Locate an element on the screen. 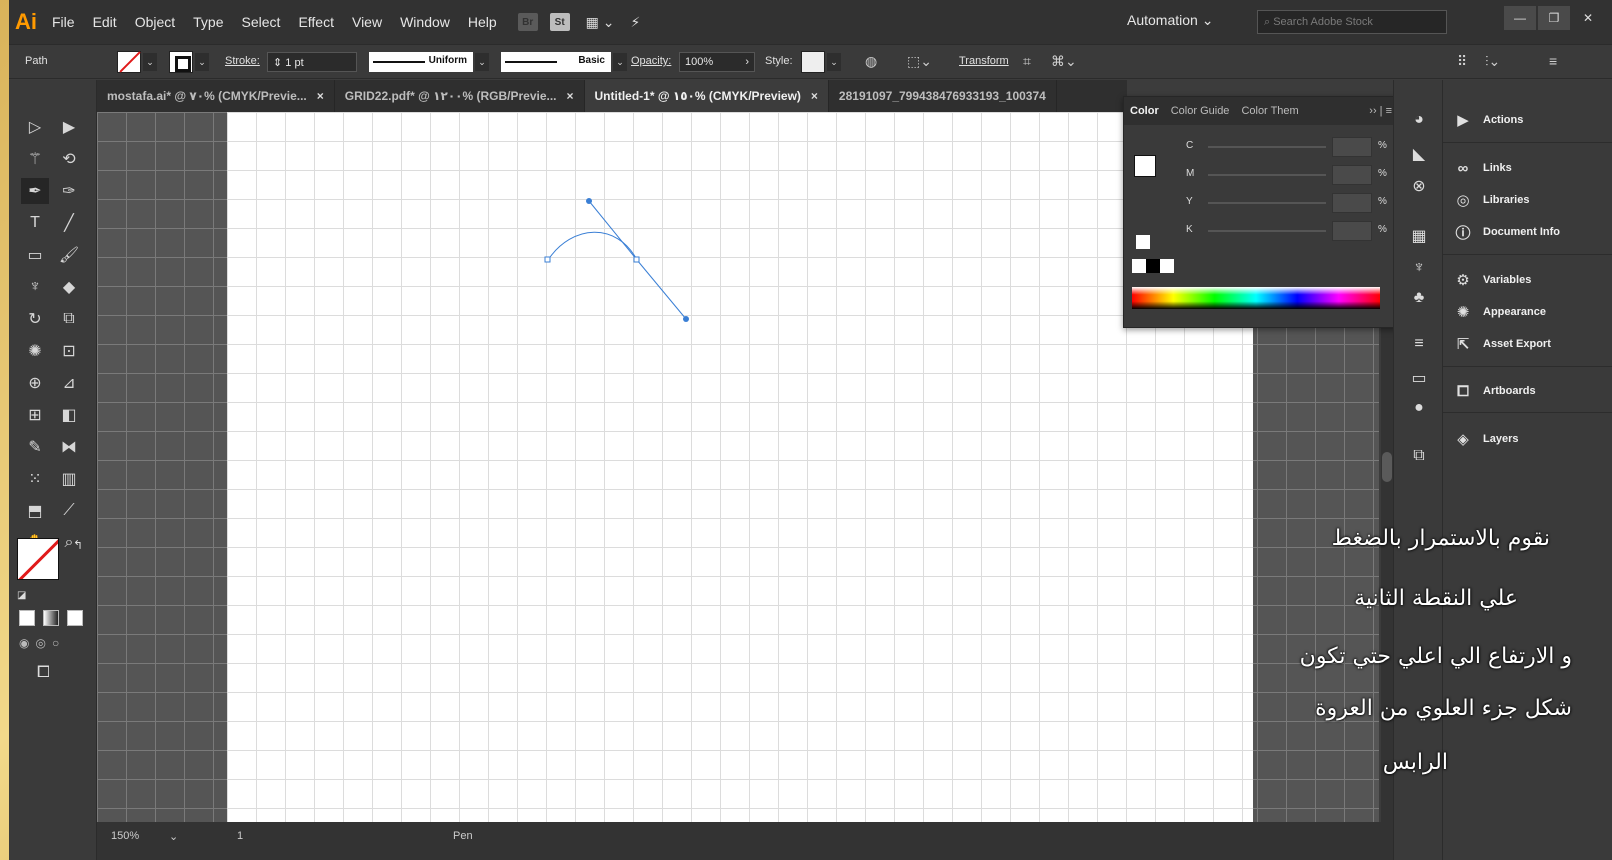  width-tool-icon: ✺ is located at coordinates (35, 351).